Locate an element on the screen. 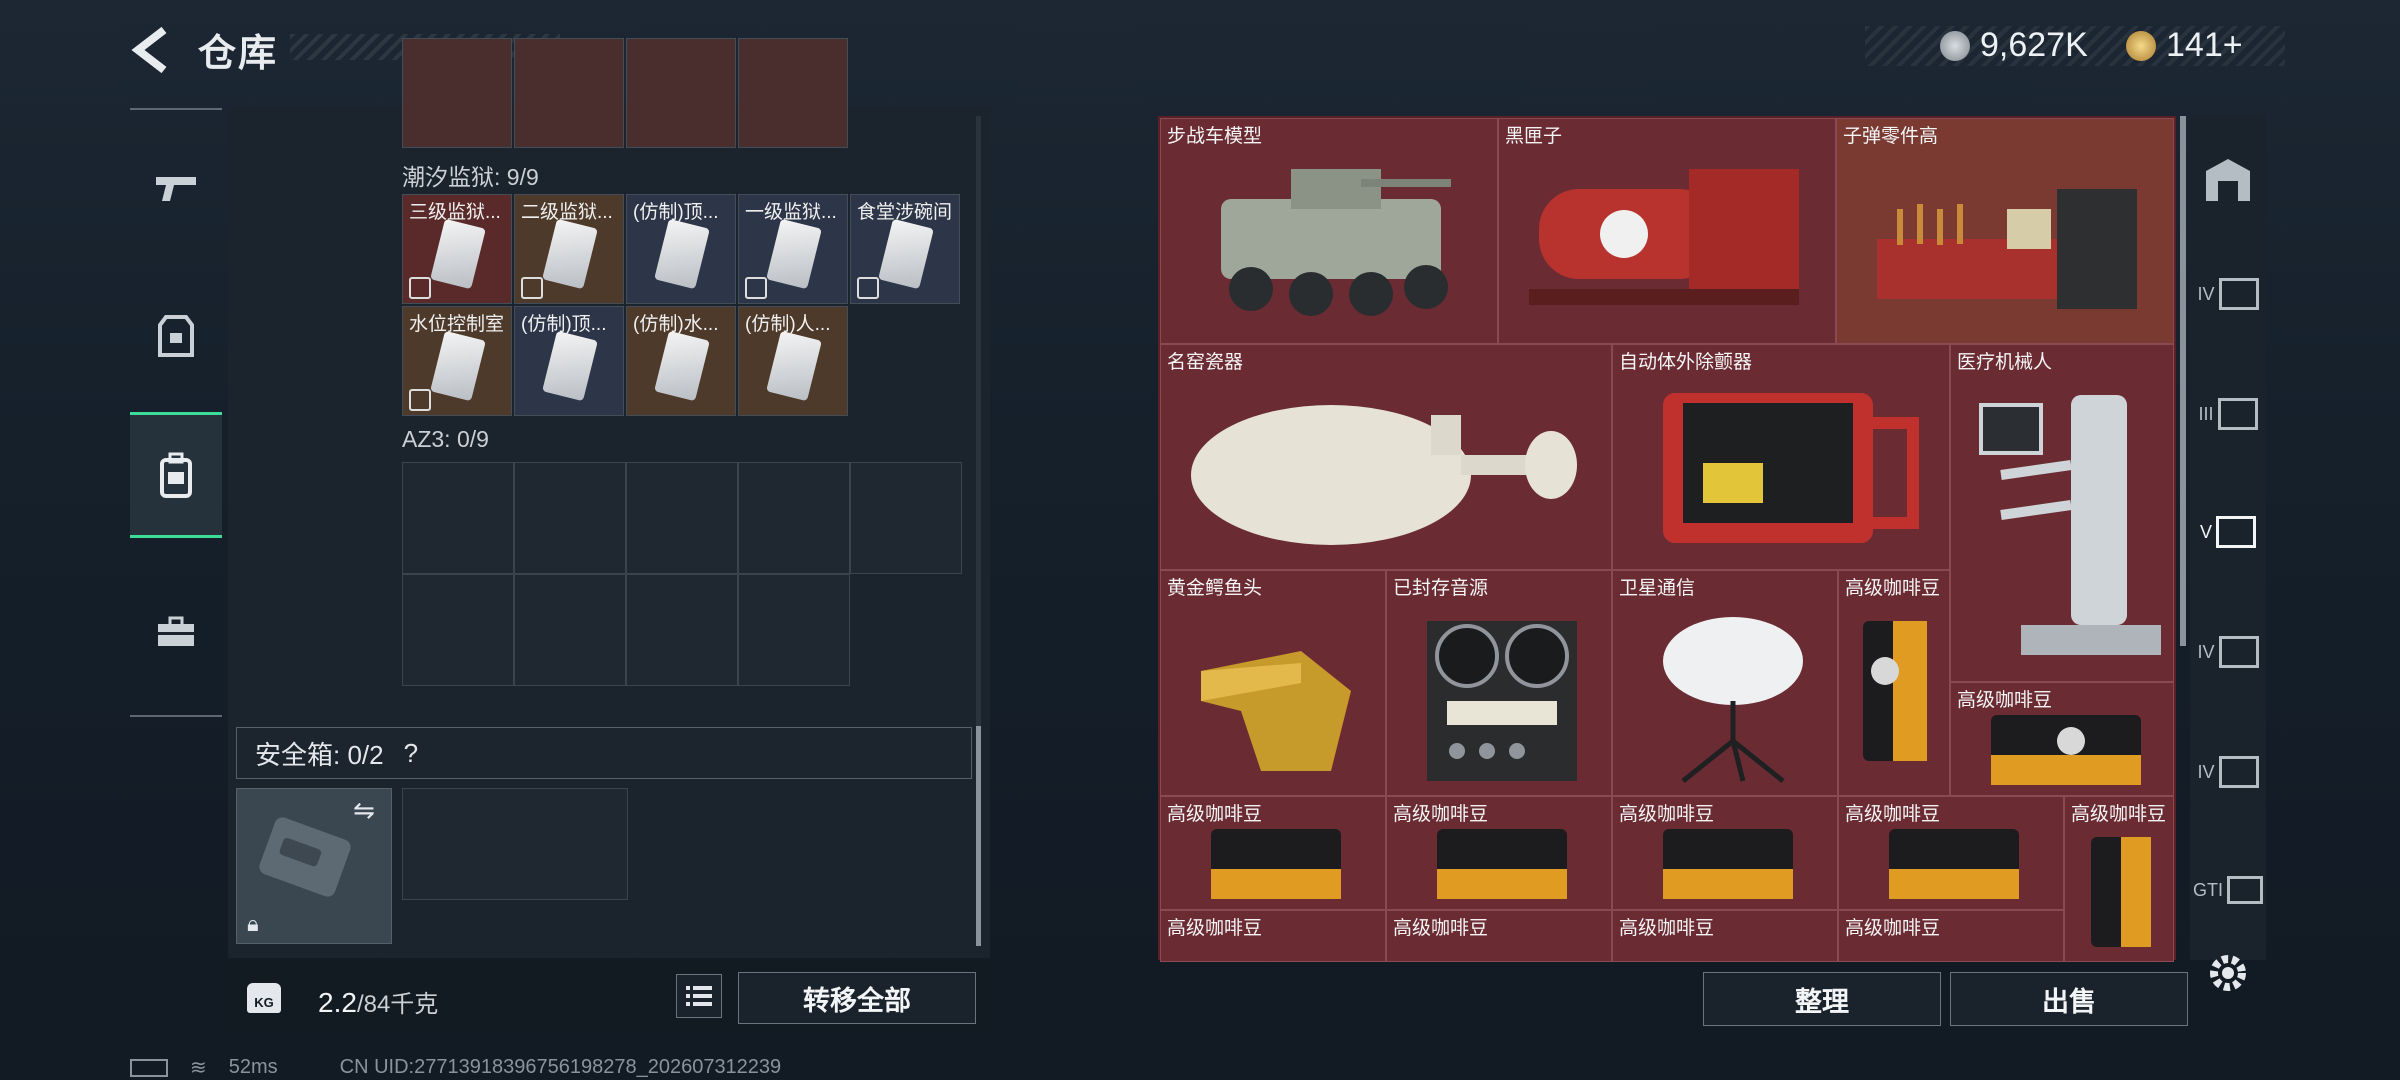 This screenshot has width=2400, height=1080. toolbox-icon is located at coordinates (176, 631).